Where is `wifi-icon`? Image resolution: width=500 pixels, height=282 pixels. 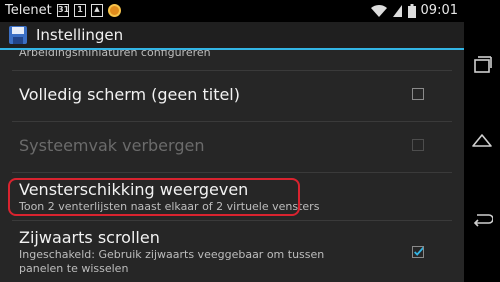
wifi-icon is located at coordinates (378, 10).